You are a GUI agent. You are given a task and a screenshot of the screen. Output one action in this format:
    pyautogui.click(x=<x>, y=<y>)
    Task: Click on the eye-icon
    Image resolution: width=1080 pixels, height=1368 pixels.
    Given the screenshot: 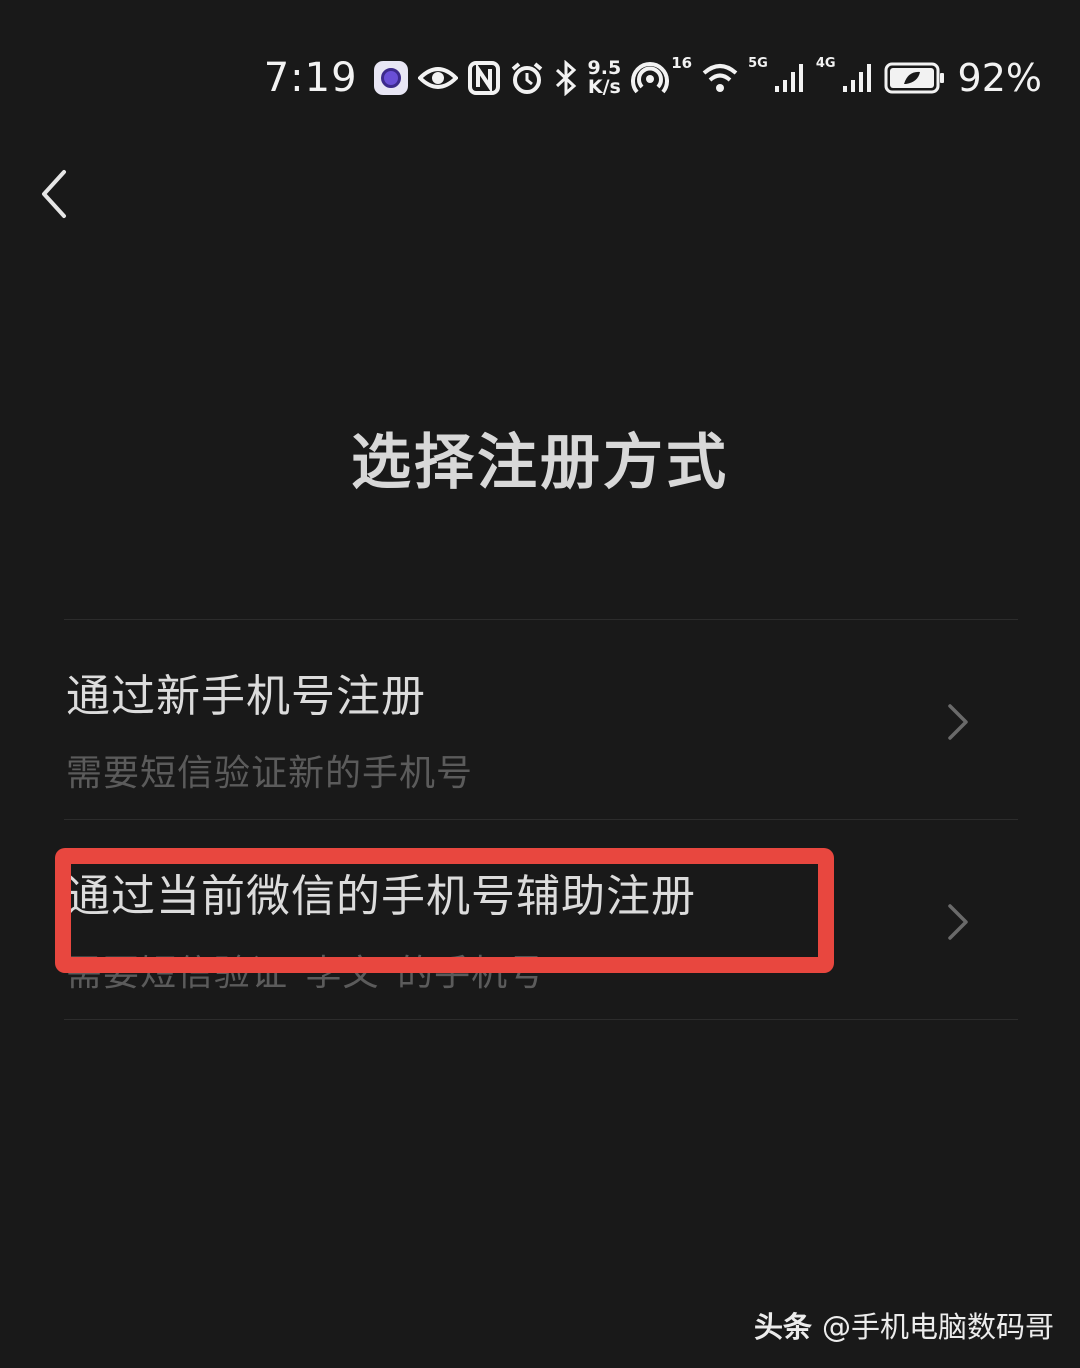 What is the action you would take?
    pyautogui.click(x=437, y=78)
    